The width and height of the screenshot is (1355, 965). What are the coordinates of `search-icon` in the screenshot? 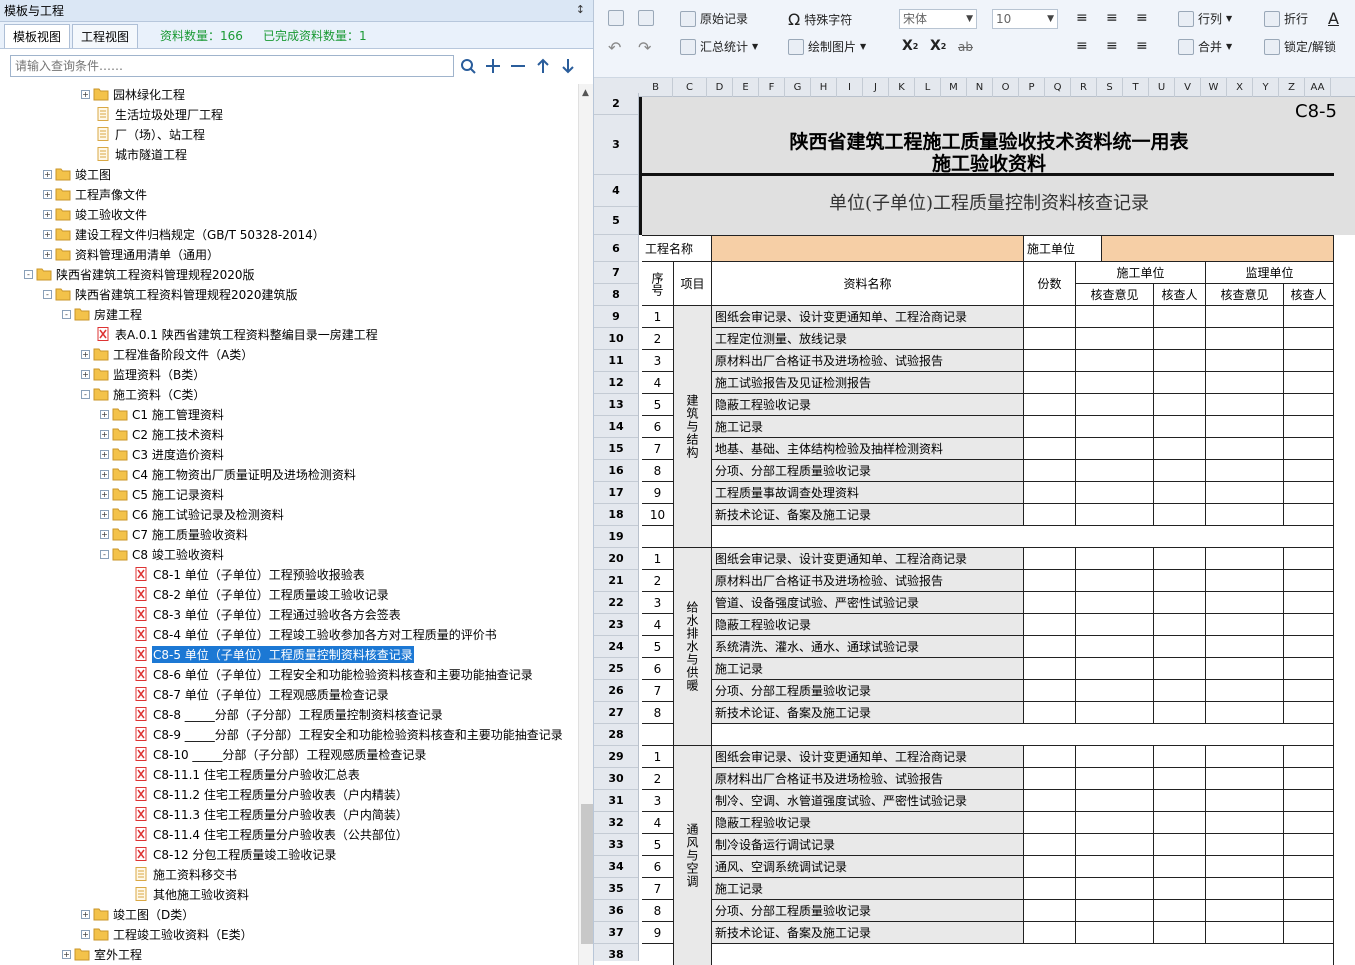 It's located at (468, 66).